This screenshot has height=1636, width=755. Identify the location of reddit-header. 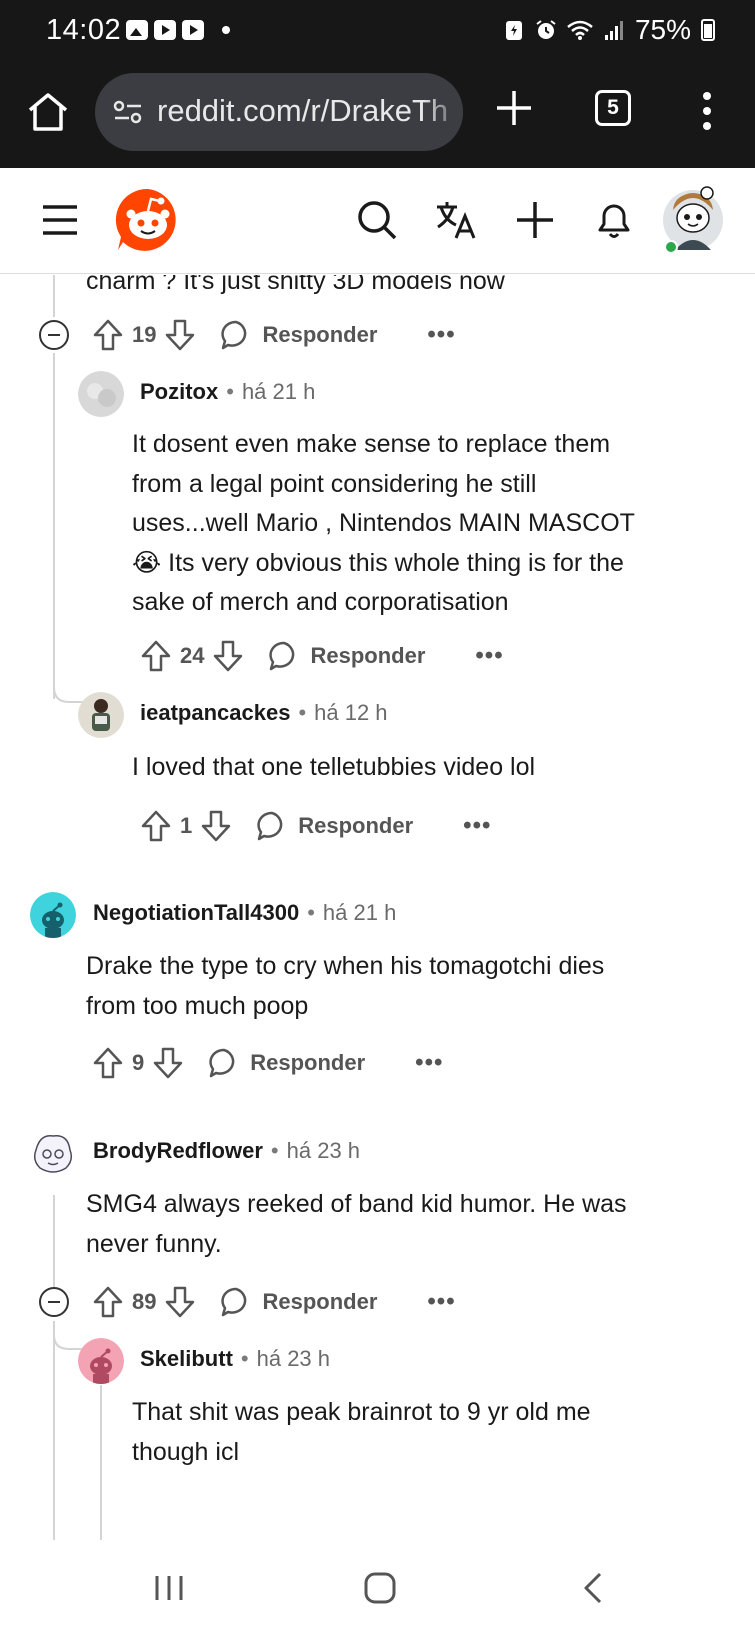
(377, 221).